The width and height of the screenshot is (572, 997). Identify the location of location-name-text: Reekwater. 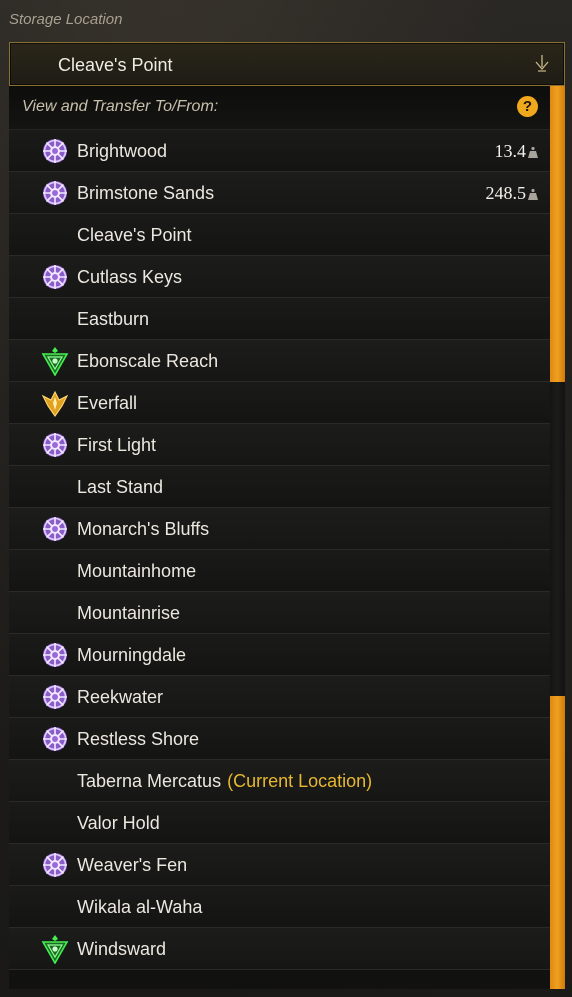
(120, 697).